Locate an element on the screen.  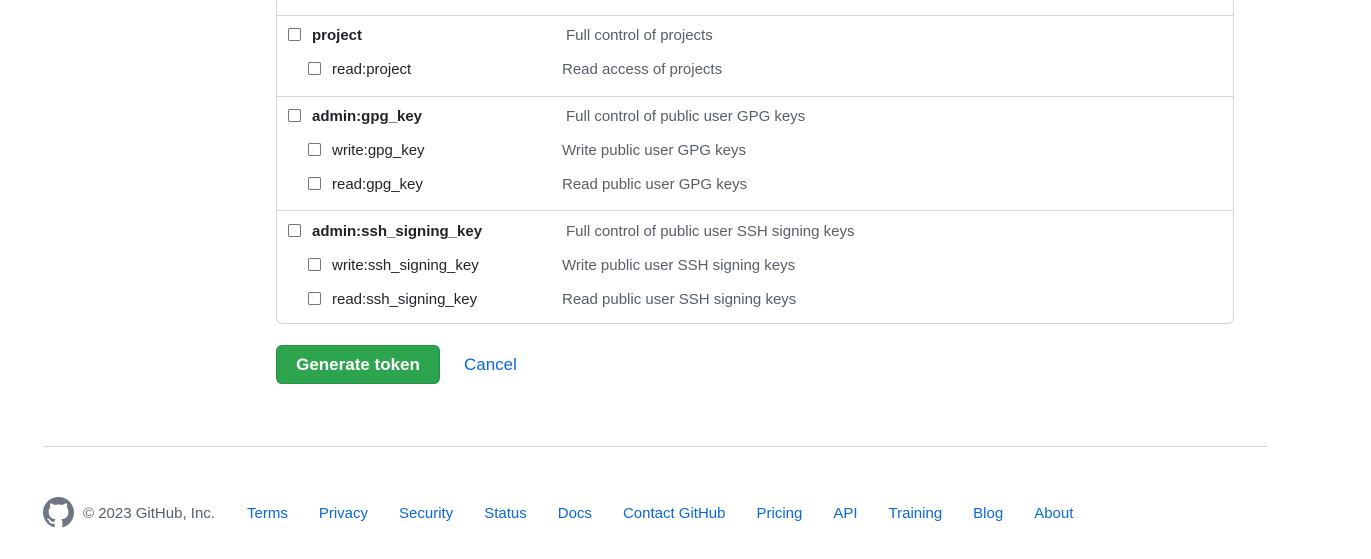
scope-row-write-gpg-key: write:gpg_key Write public user GPG keys is located at coordinates (755, 155).